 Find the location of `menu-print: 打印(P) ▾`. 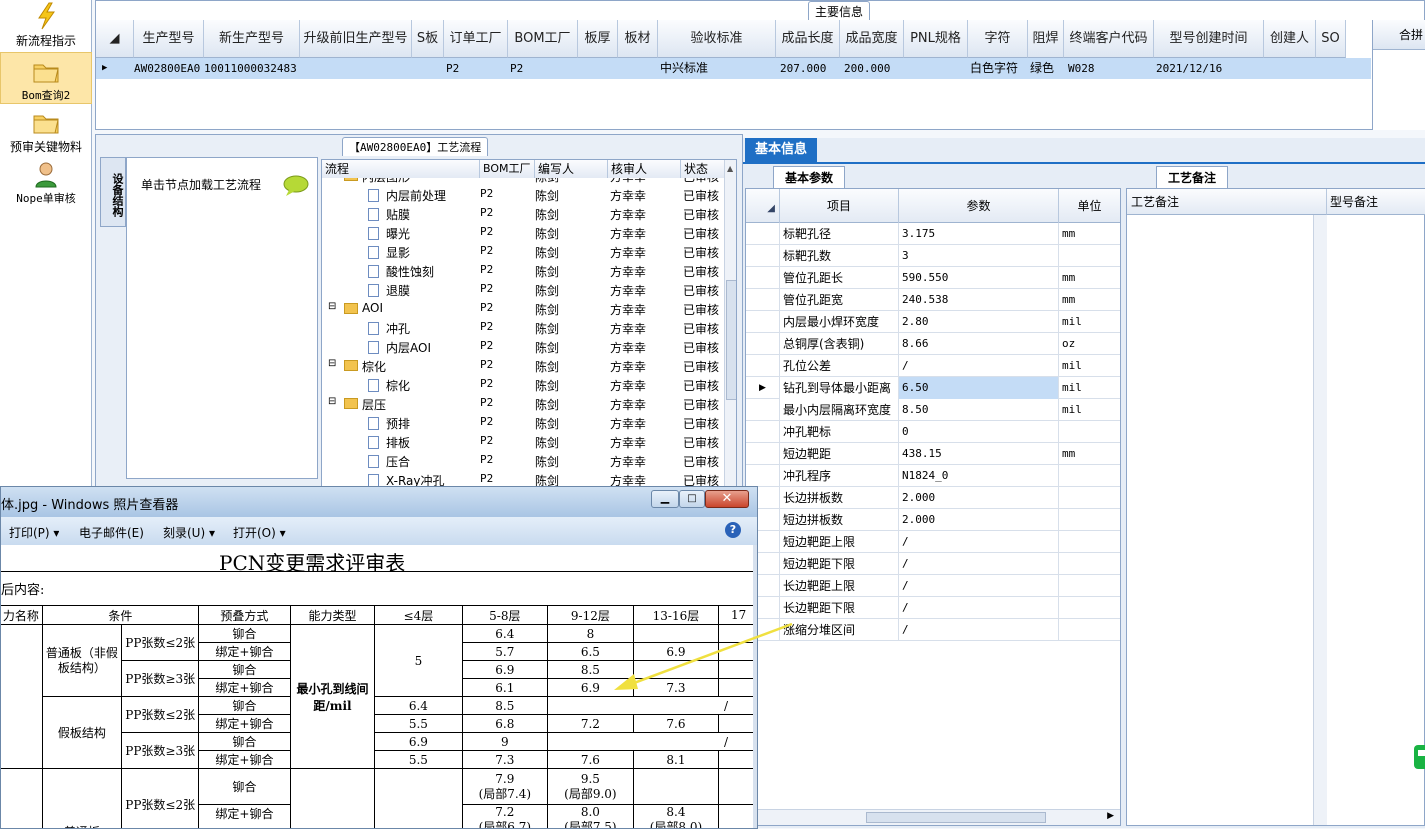

menu-print: 打印(P) ▾ is located at coordinates (34, 532).